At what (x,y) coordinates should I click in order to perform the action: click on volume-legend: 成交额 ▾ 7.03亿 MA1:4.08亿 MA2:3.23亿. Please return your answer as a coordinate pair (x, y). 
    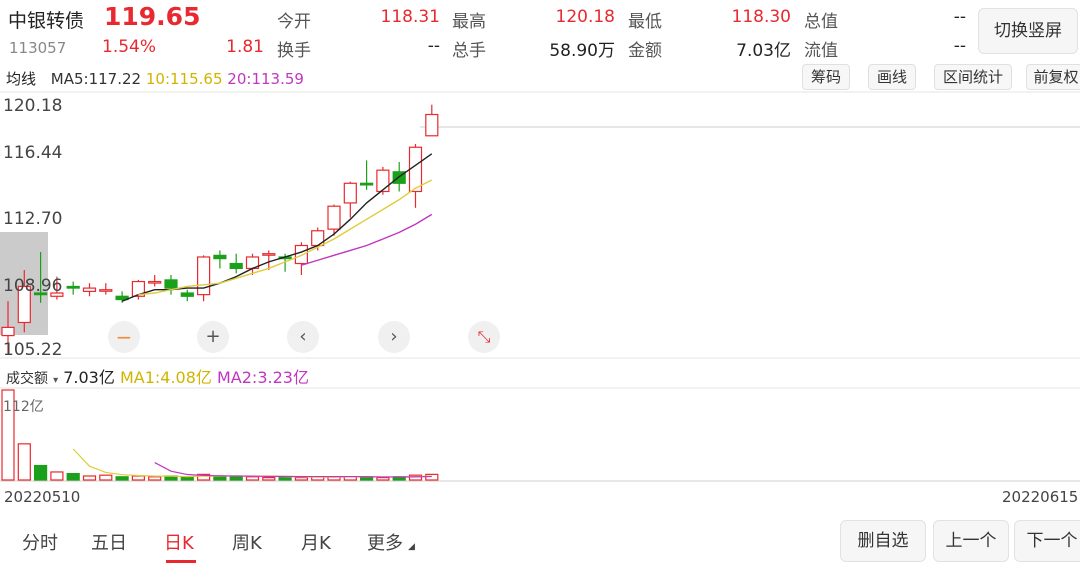
    Looking at the image, I should click on (157, 376).